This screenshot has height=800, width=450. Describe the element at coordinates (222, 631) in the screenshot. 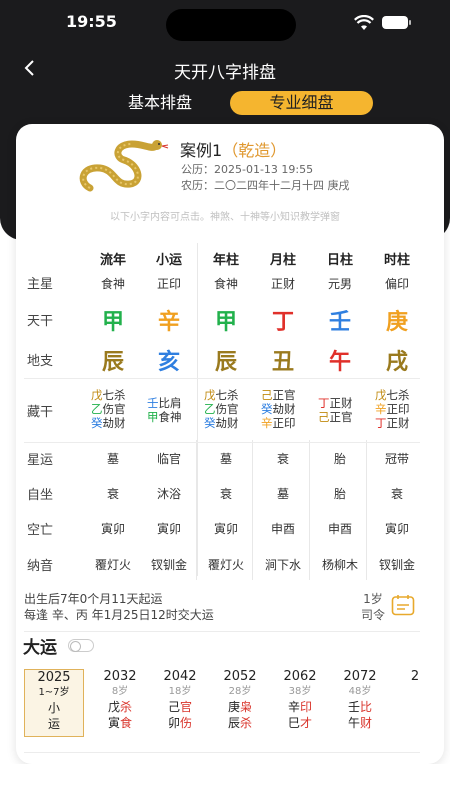

I see `divider` at that location.